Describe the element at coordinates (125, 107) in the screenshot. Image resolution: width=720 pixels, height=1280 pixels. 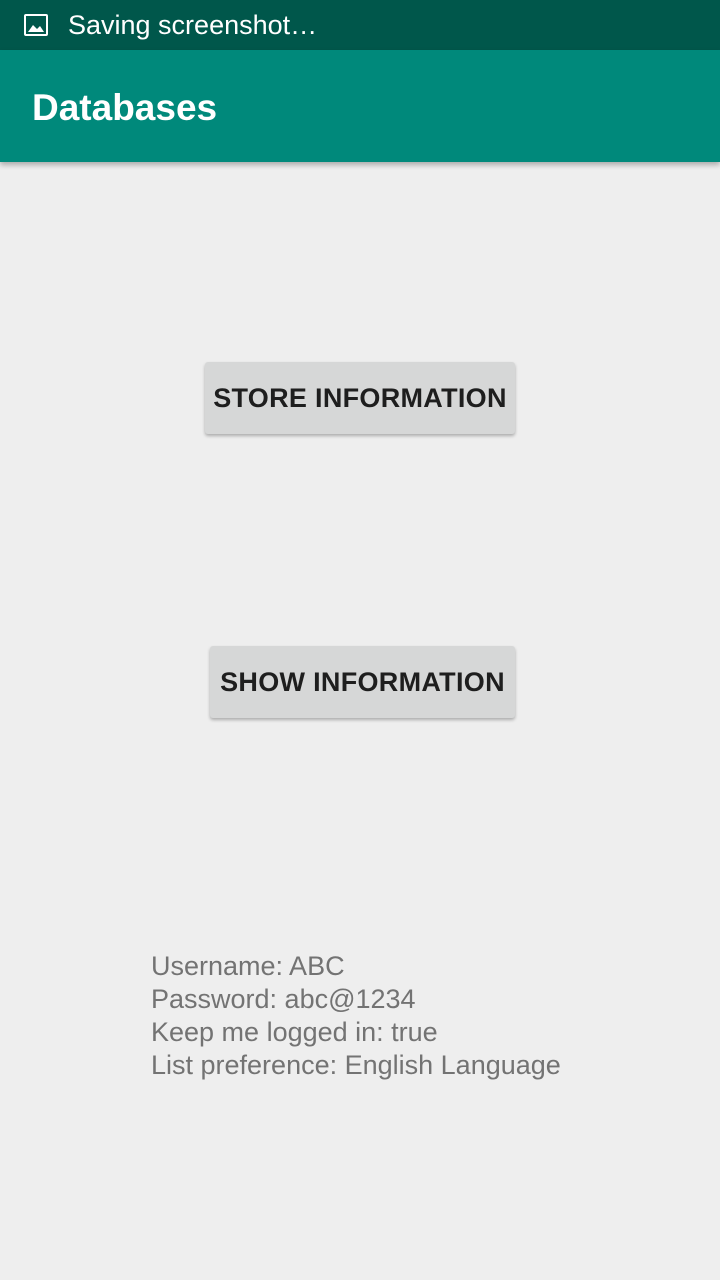
I see `page-title: Databases` at that location.